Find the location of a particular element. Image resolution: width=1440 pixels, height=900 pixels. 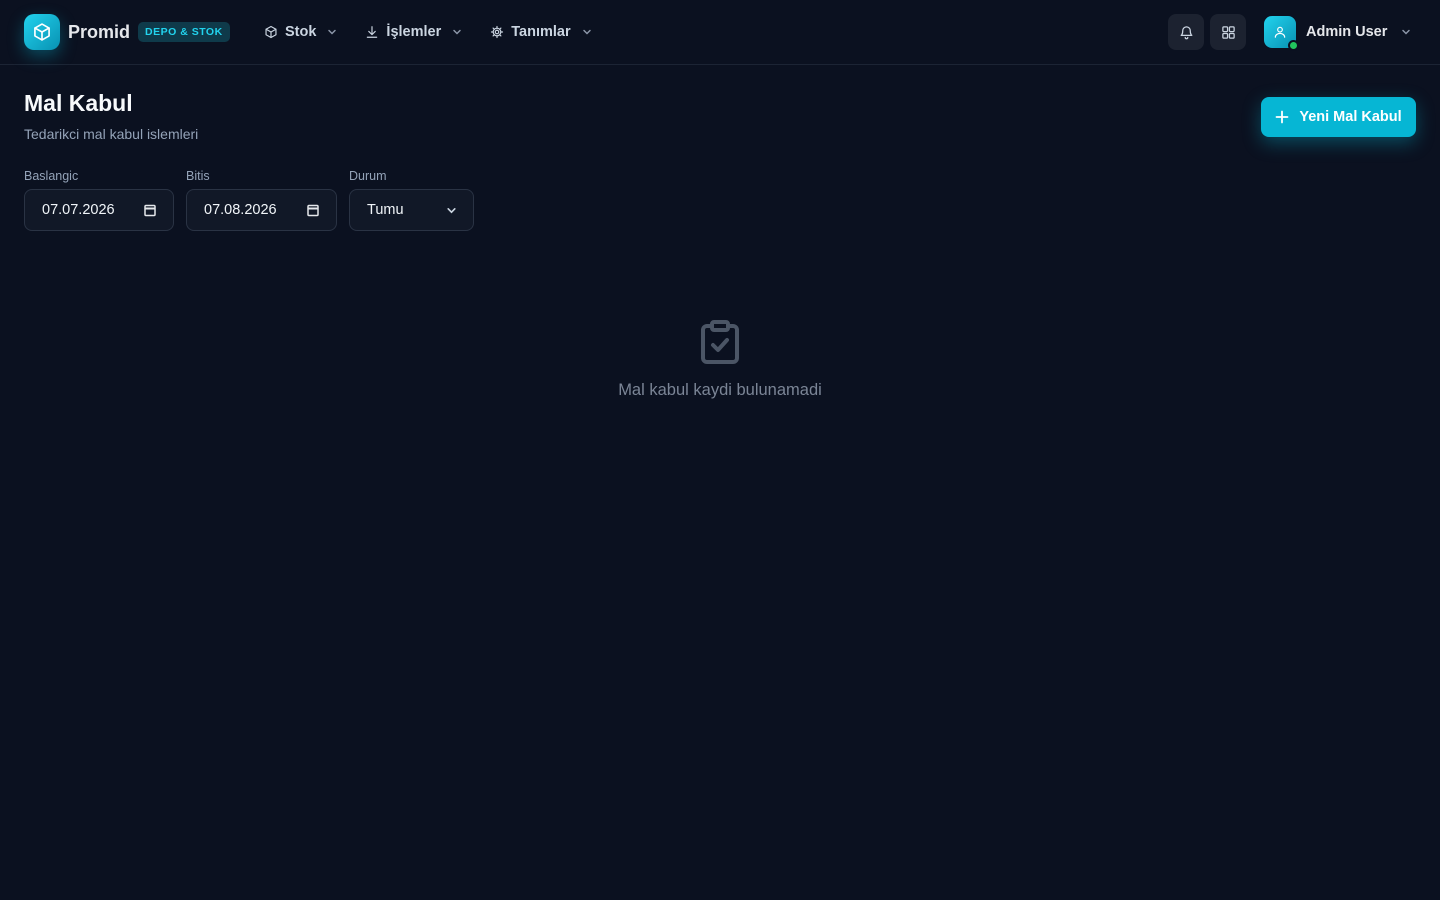

box-logo-icon is located at coordinates (42, 32).